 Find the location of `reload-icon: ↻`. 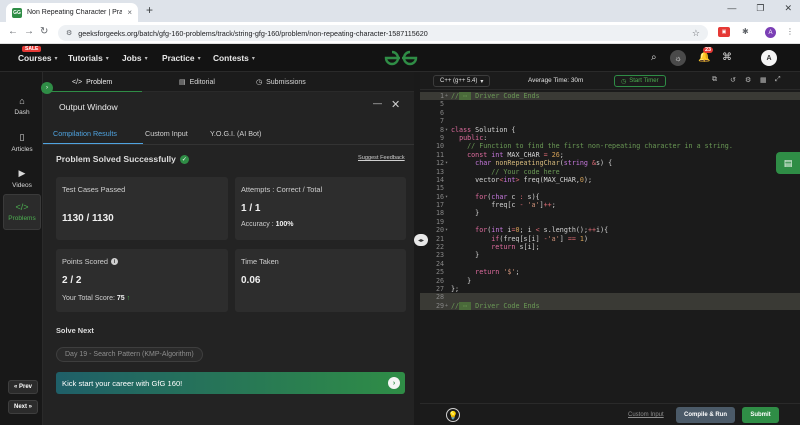

reload-icon: ↻ is located at coordinates (44, 31).